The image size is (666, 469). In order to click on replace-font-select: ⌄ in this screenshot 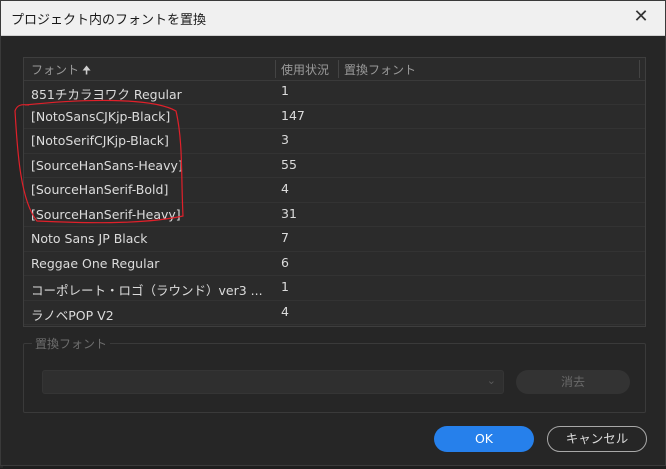, I will do `click(273, 382)`.